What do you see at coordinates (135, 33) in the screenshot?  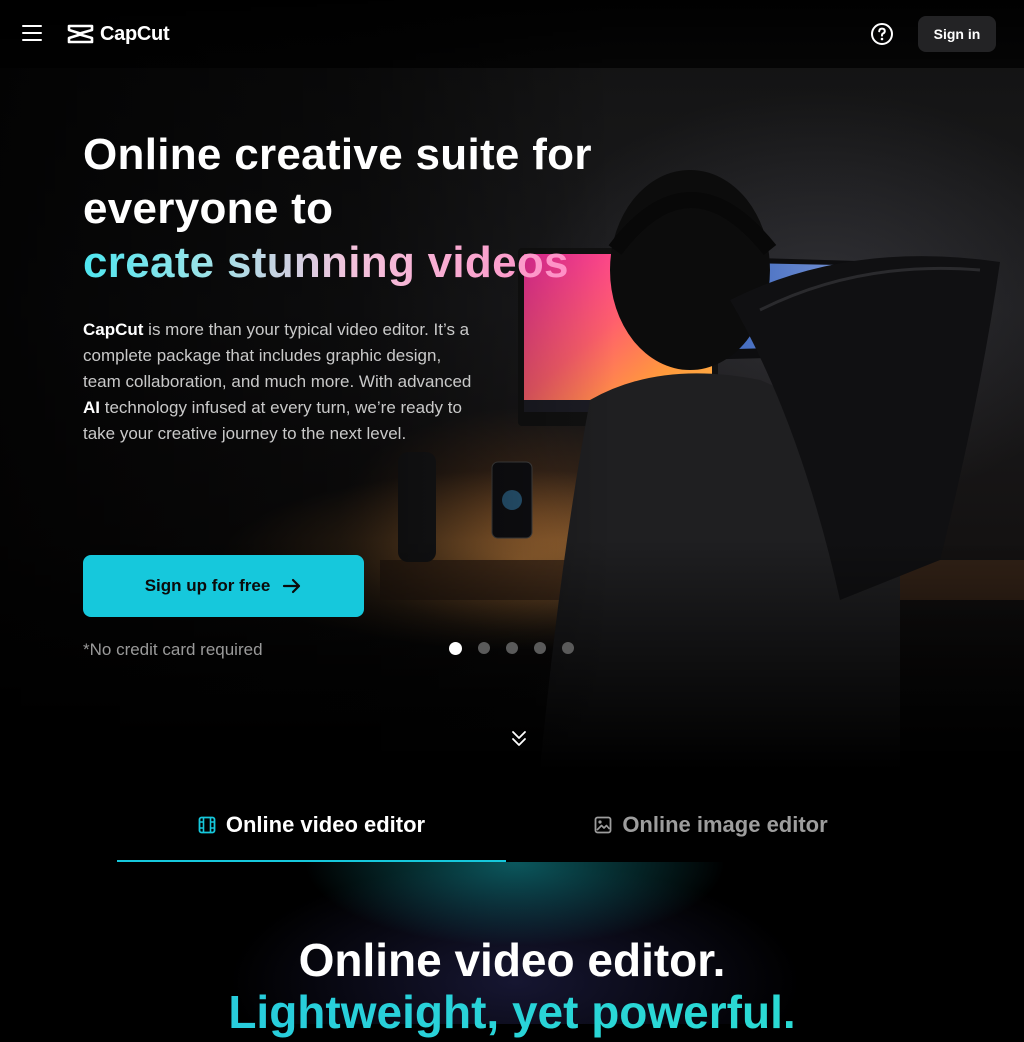 I see `logo-text: CapCut` at bounding box center [135, 33].